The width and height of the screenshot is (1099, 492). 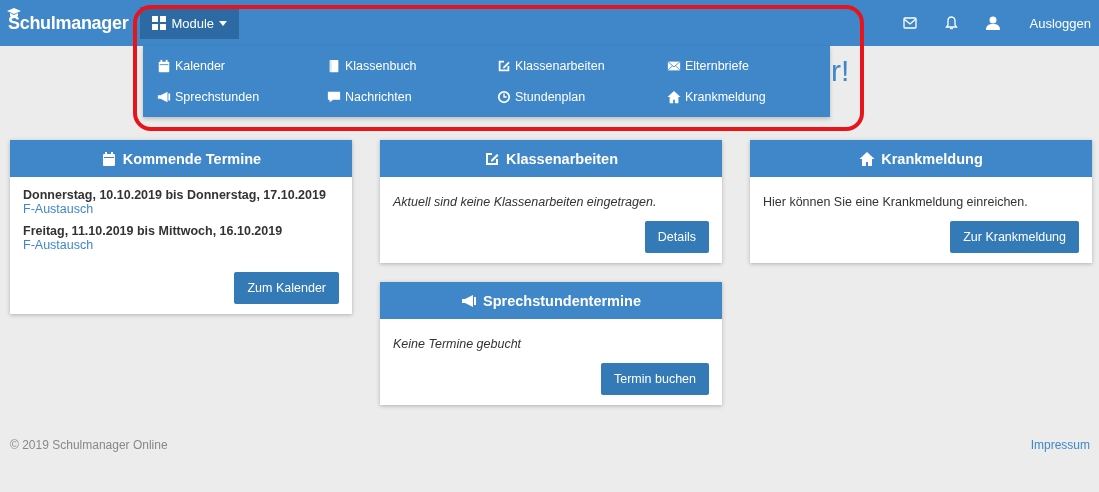 I want to click on mail-icon, so click(x=909, y=23).